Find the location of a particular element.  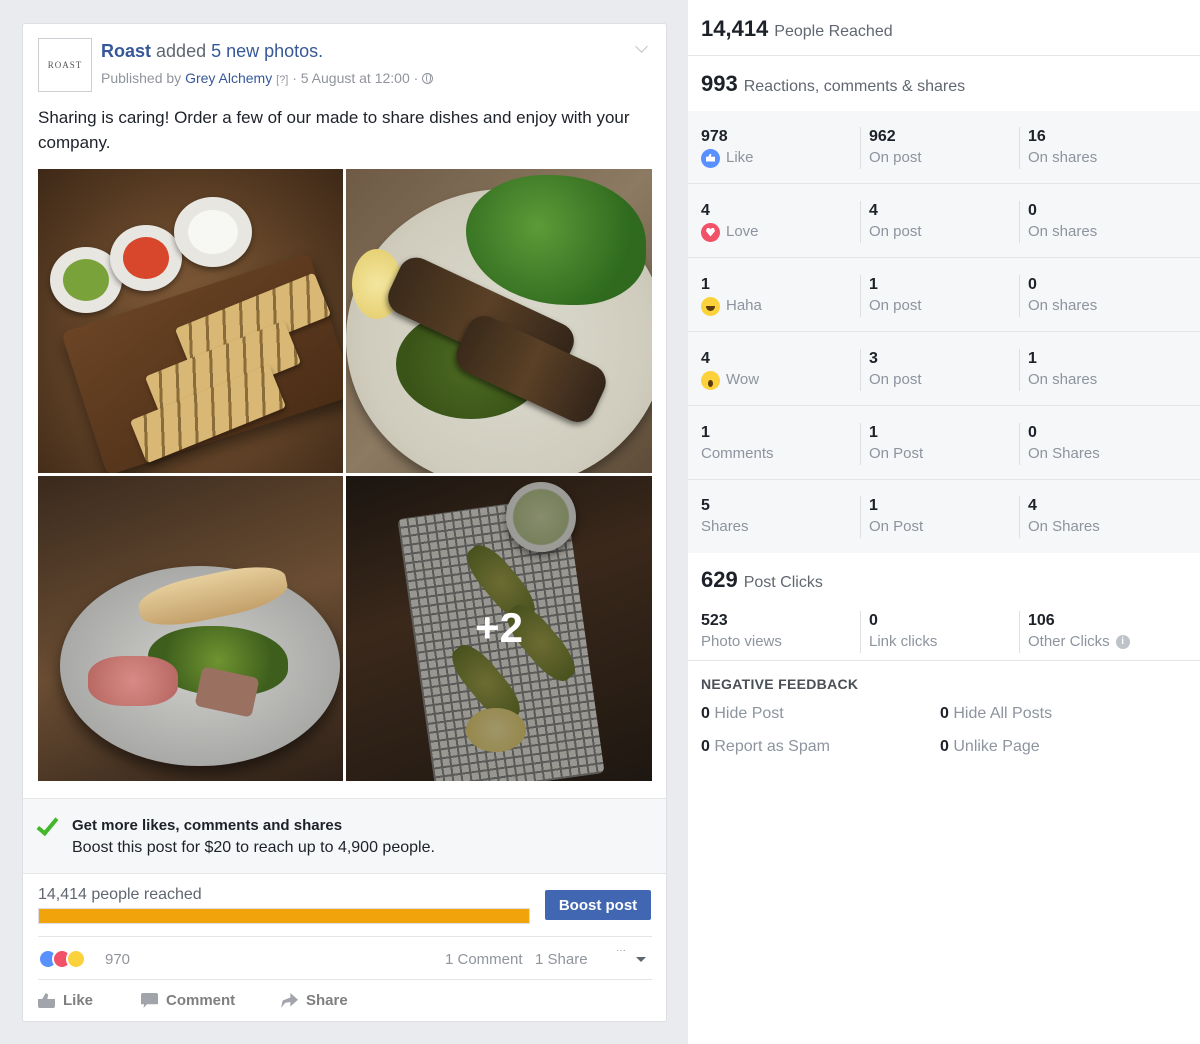

link-clicks-label: Link clicks is located at coordinates (903, 641).